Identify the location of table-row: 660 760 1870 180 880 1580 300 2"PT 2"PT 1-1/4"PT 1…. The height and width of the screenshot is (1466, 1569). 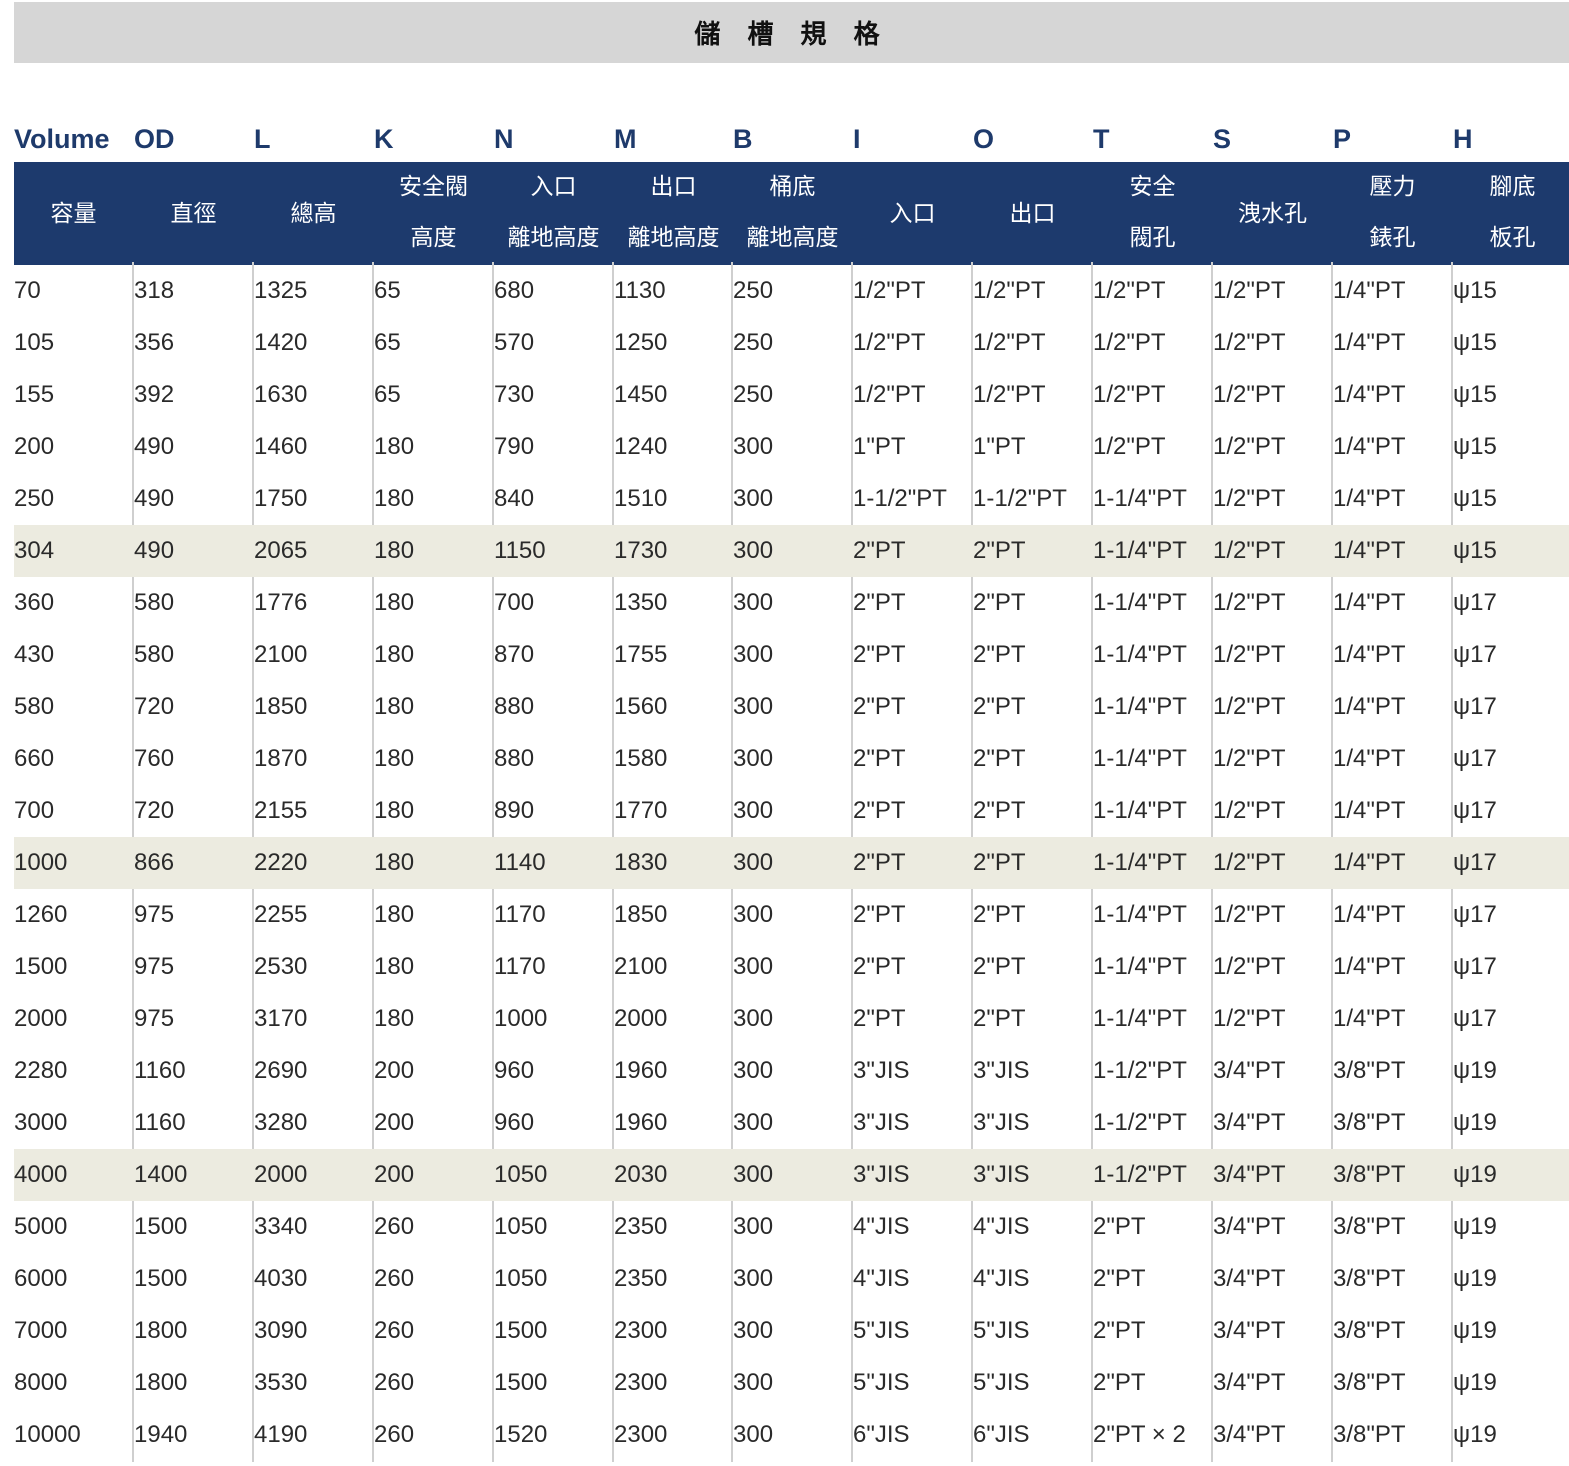
(791, 759).